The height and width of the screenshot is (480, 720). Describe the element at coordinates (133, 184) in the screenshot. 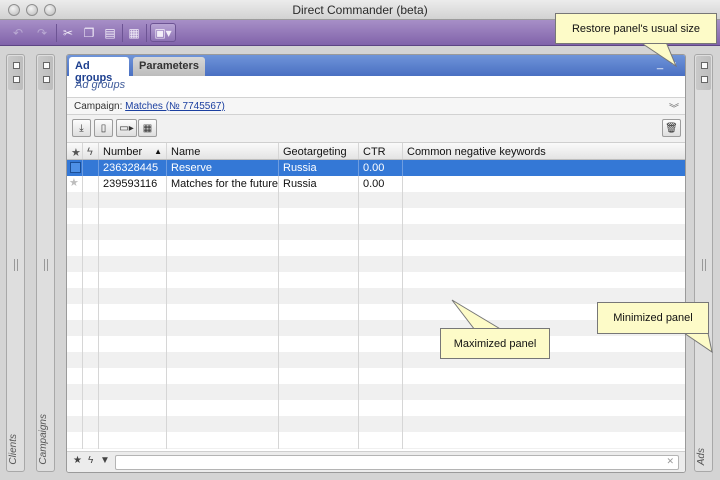

I see `number-cell: 239593116` at that location.